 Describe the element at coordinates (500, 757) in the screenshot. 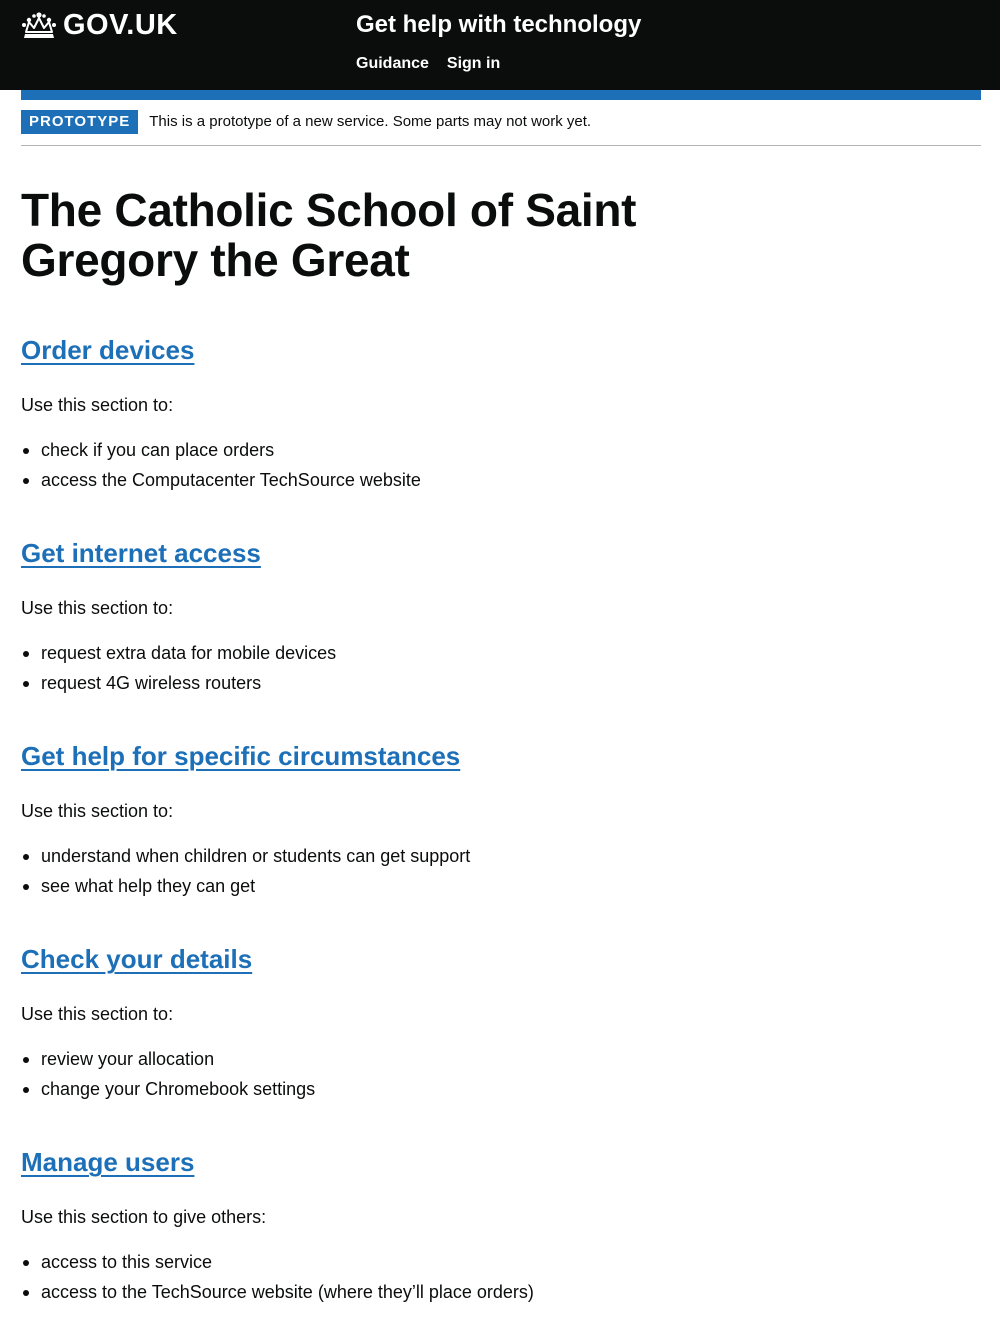

I see `section-heading: Get help for specific circumstances` at that location.